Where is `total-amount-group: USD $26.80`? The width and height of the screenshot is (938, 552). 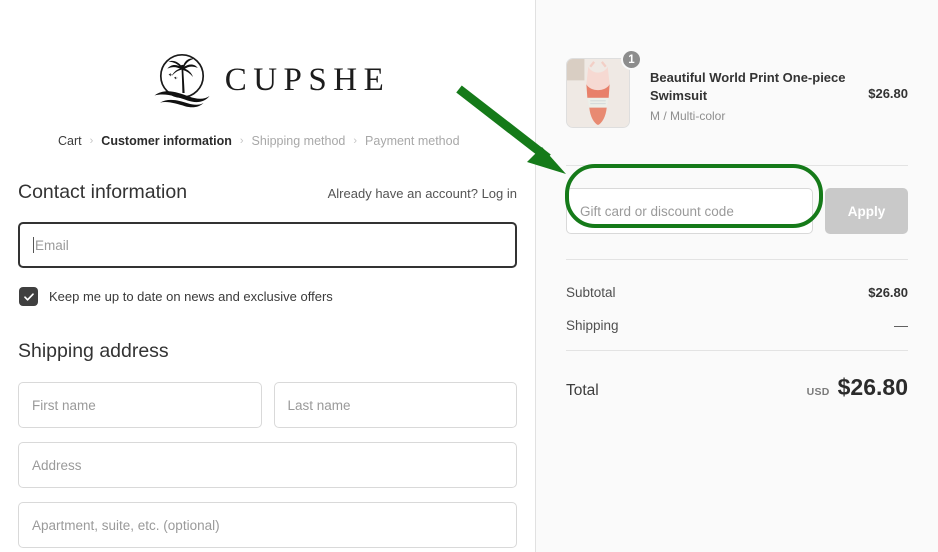 total-amount-group: USD $26.80 is located at coordinates (857, 387).